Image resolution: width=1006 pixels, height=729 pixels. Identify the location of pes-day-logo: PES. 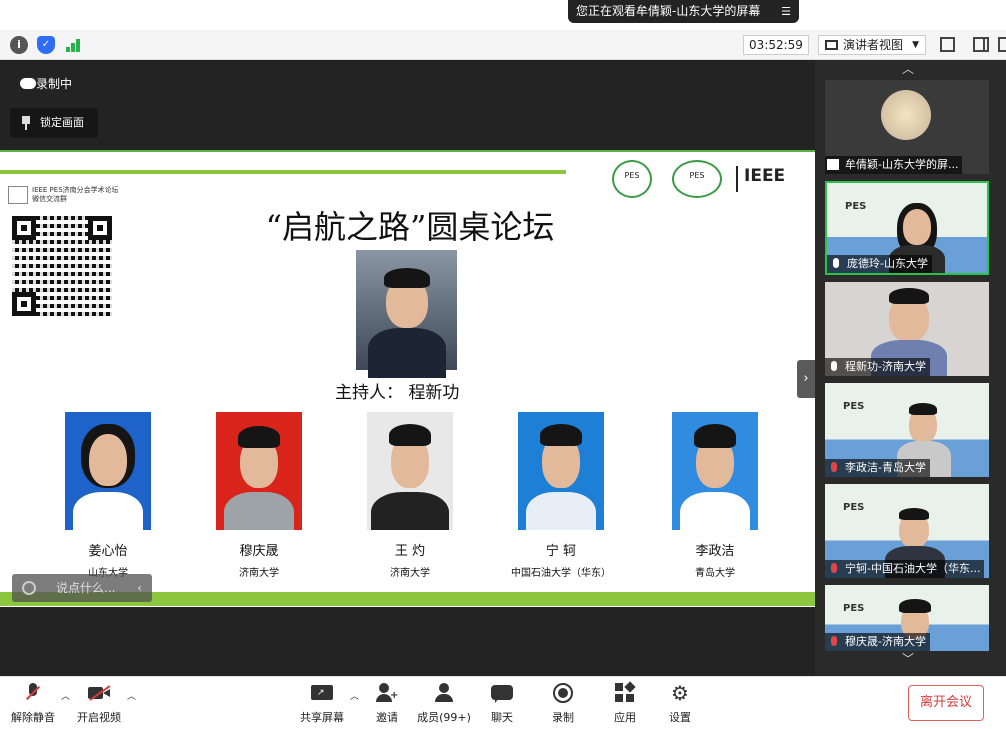
(632, 179).